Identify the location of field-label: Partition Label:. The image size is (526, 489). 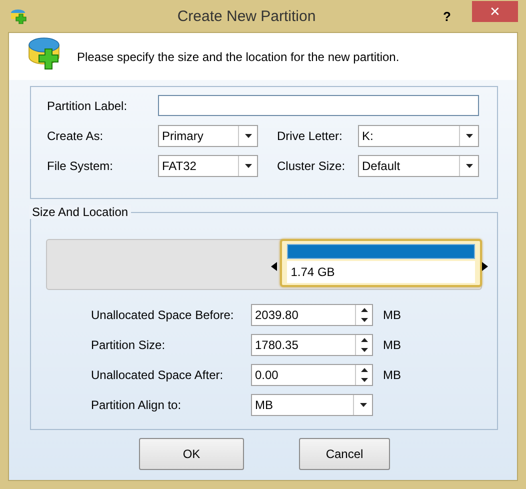
(87, 105).